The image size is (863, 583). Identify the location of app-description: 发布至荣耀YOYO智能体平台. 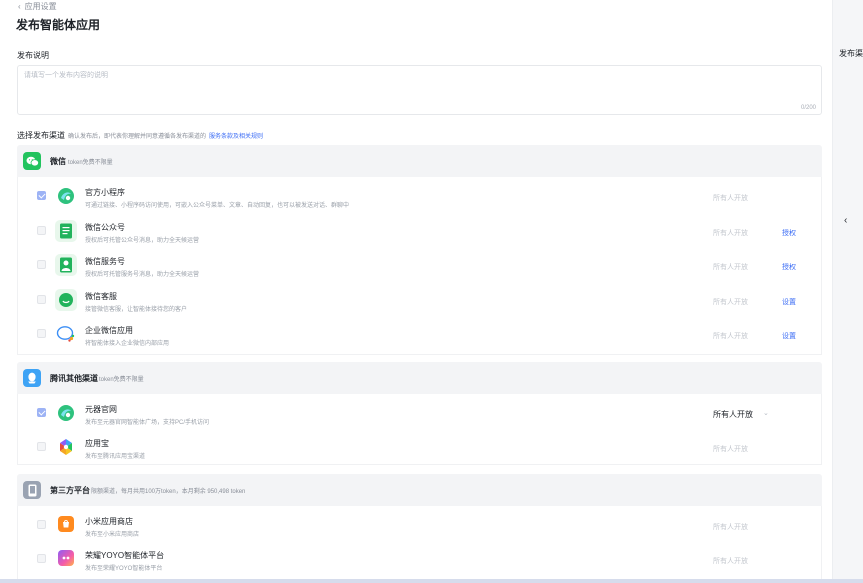
(124, 569).